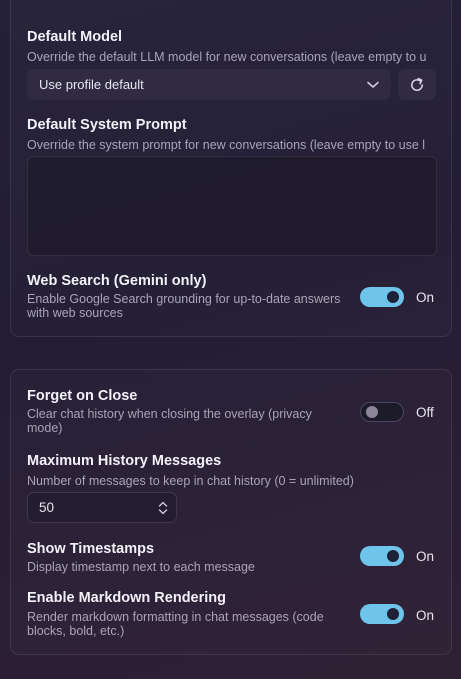  Describe the element at coordinates (382, 412) in the screenshot. I see `forget-on-close-toggle` at that location.